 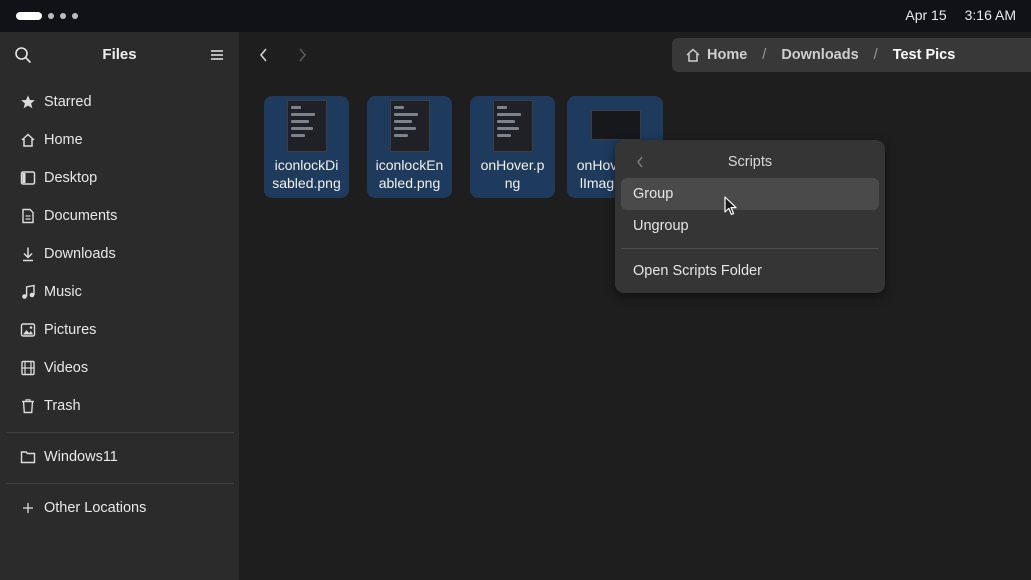 I want to click on back-button, so click(x=263, y=55).